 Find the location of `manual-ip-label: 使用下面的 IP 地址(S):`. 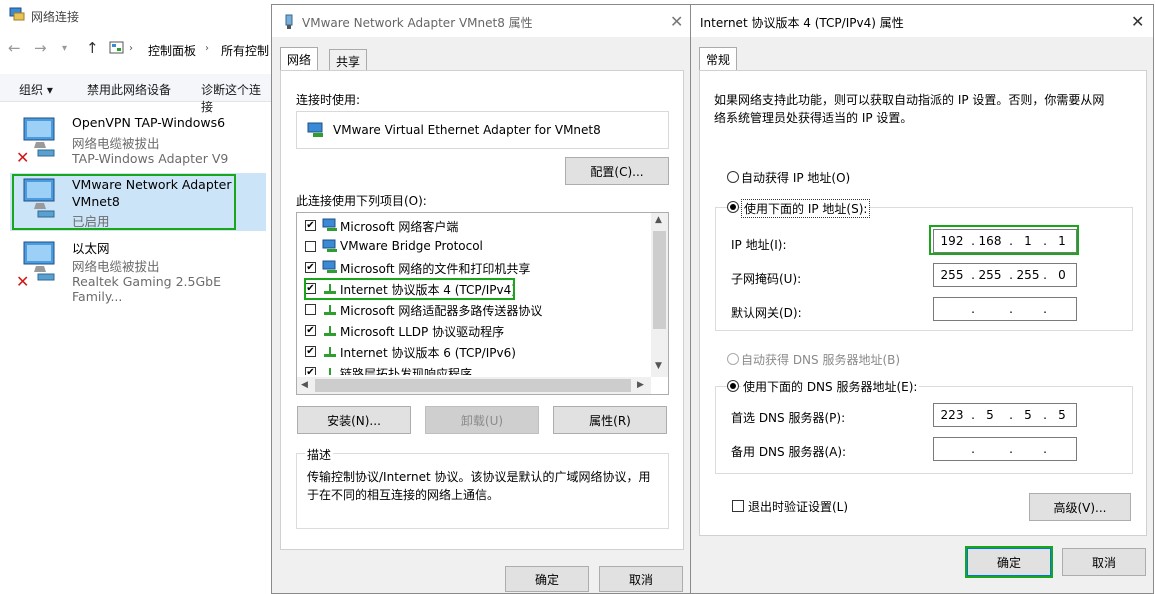

manual-ip-label: 使用下面的 IP 地址(S): is located at coordinates (806, 208).